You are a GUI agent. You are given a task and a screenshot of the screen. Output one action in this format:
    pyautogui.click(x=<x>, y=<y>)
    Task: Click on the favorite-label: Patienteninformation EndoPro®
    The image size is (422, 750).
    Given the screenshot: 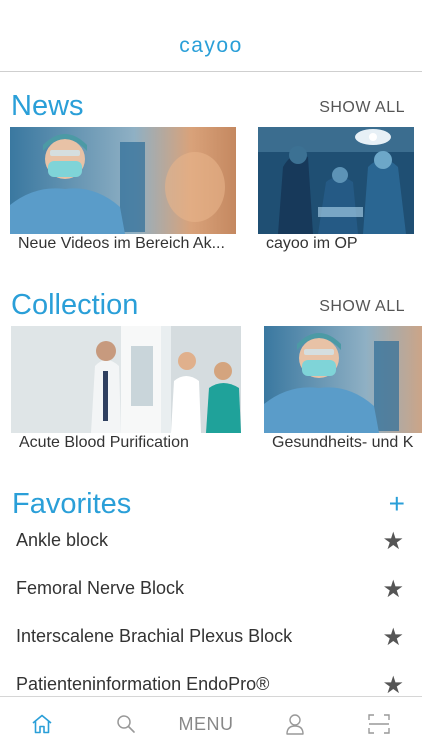 What is the action you would take?
    pyautogui.click(x=143, y=684)
    